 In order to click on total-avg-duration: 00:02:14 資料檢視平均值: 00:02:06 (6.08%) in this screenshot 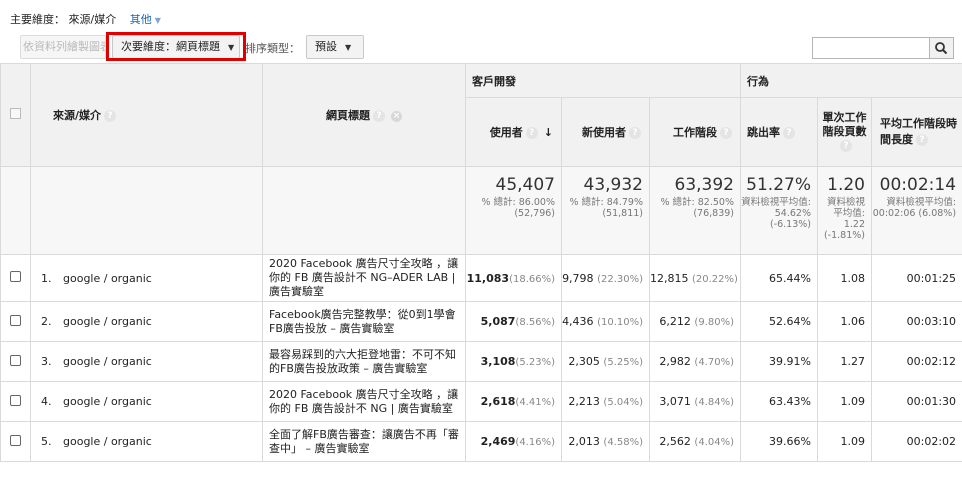, I will do `click(916, 210)`.